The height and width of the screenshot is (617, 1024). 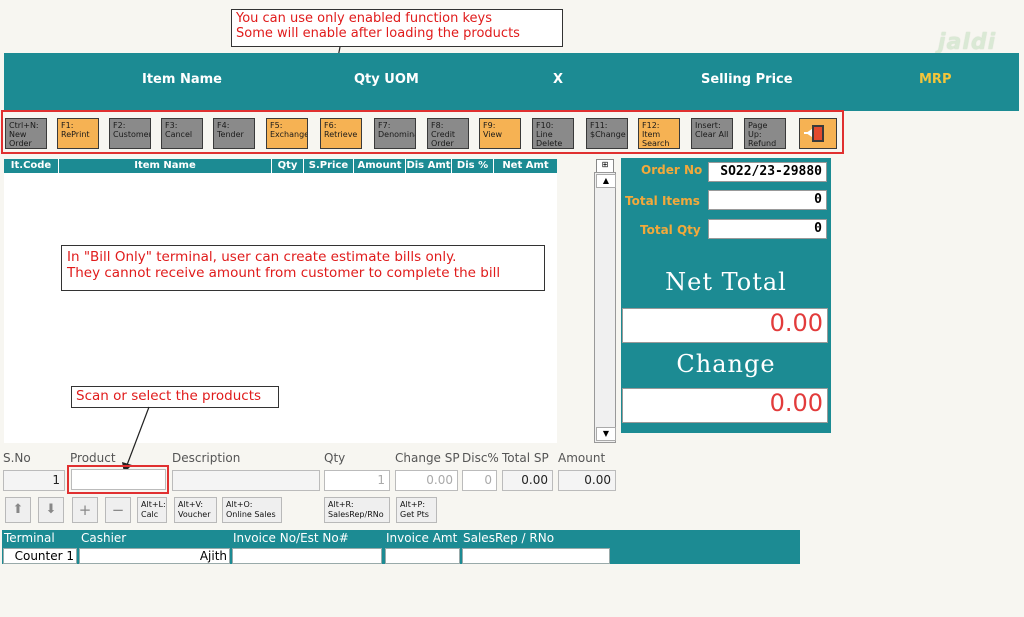 I want to click on total-sp-field: 0.00, so click(x=527, y=480).